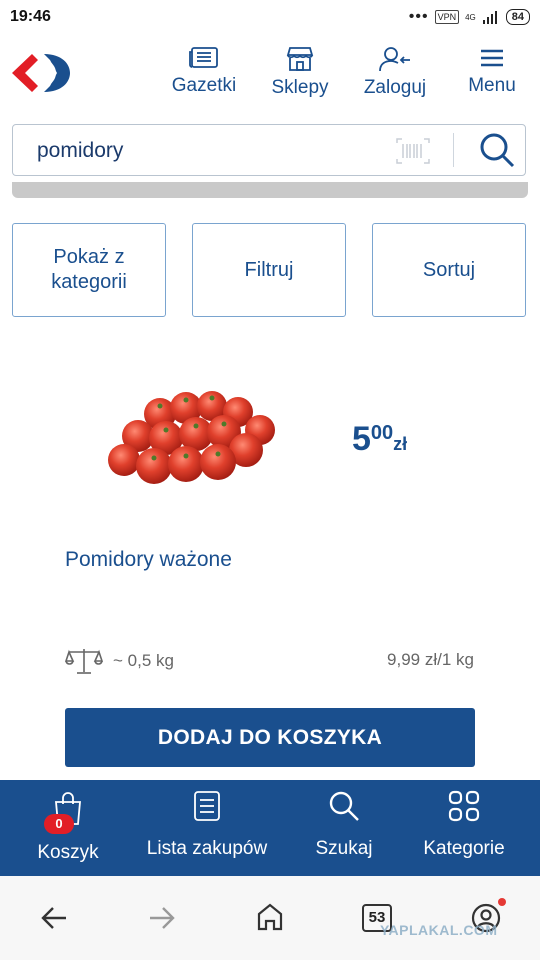  I want to click on nav-menu: Menu, so click(492, 71).